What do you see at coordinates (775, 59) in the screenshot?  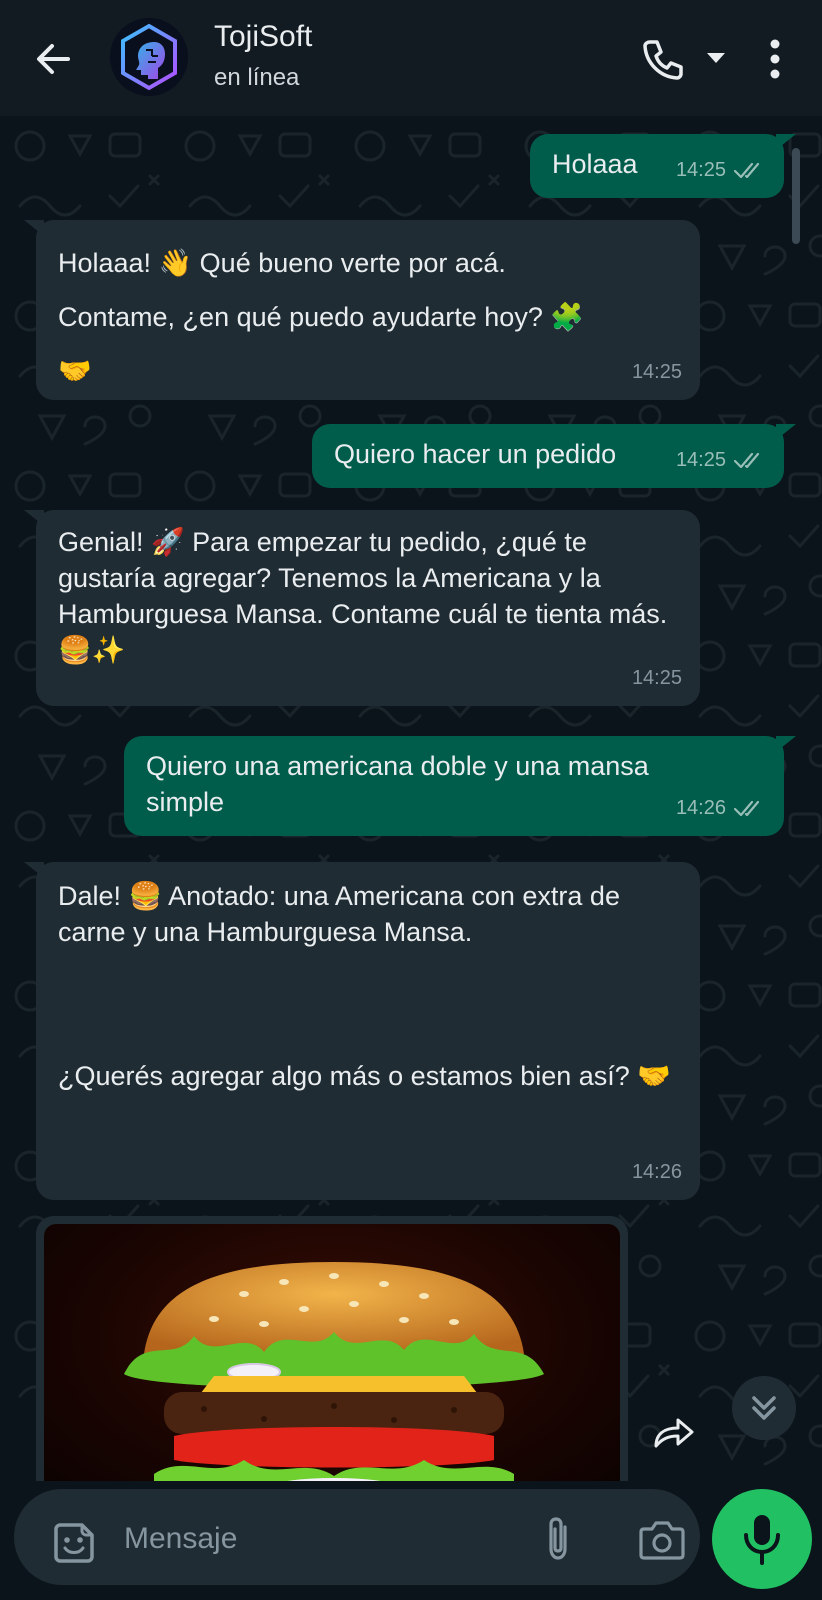 I see `more-options-icon` at bounding box center [775, 59].